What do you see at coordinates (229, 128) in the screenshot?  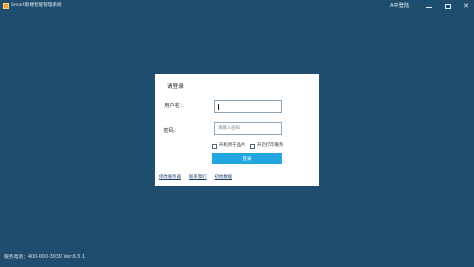 I see `password-placeholder: 请输入密码` at bounding box center [229, 128].